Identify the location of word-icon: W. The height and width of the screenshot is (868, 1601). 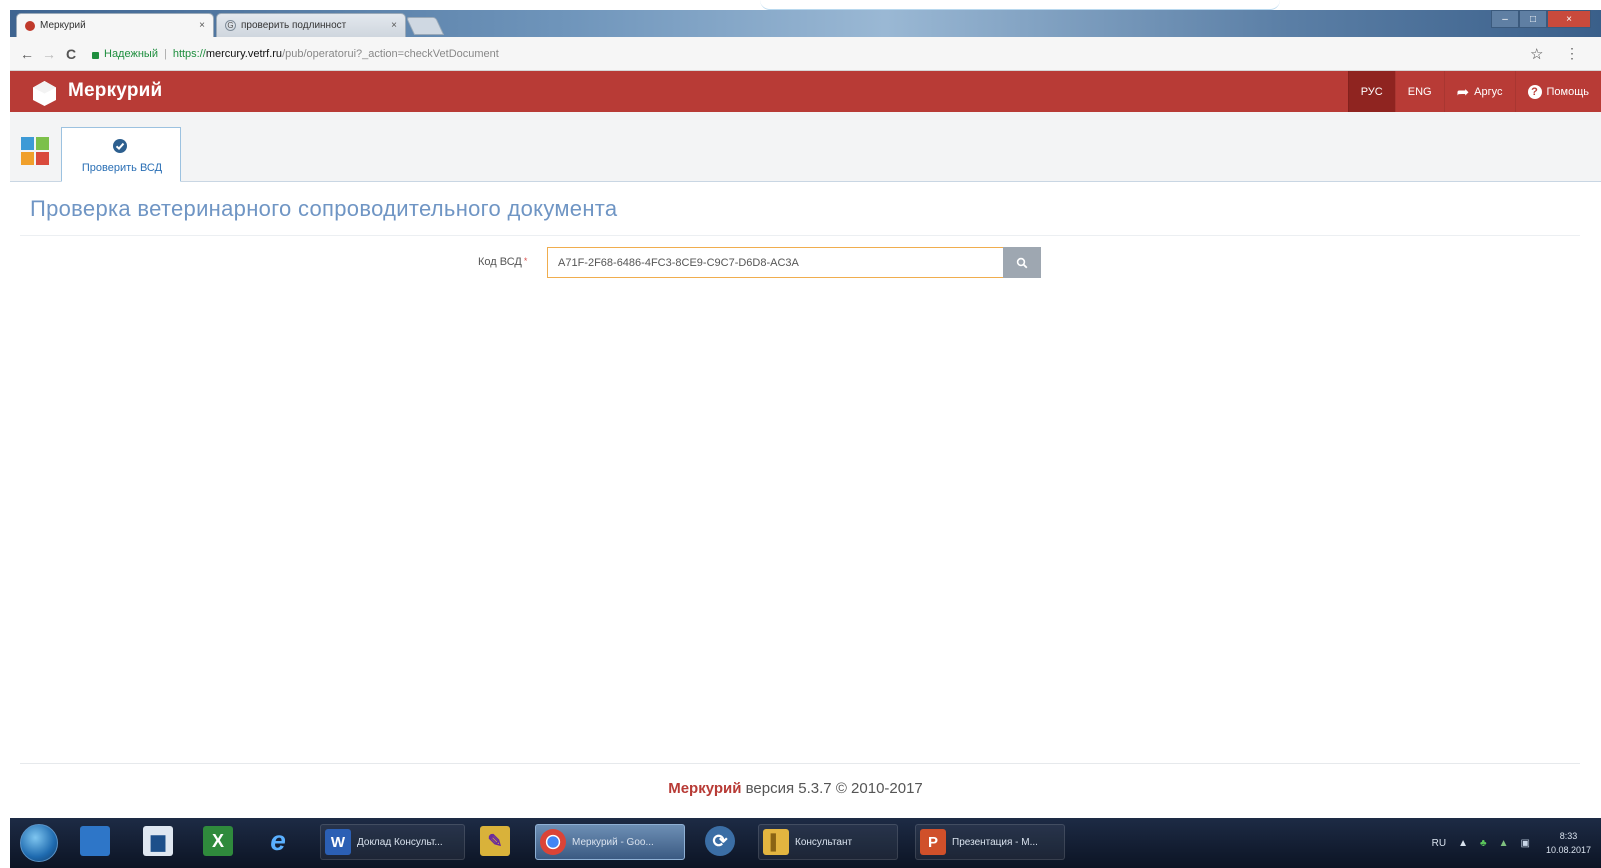
(338, 842).